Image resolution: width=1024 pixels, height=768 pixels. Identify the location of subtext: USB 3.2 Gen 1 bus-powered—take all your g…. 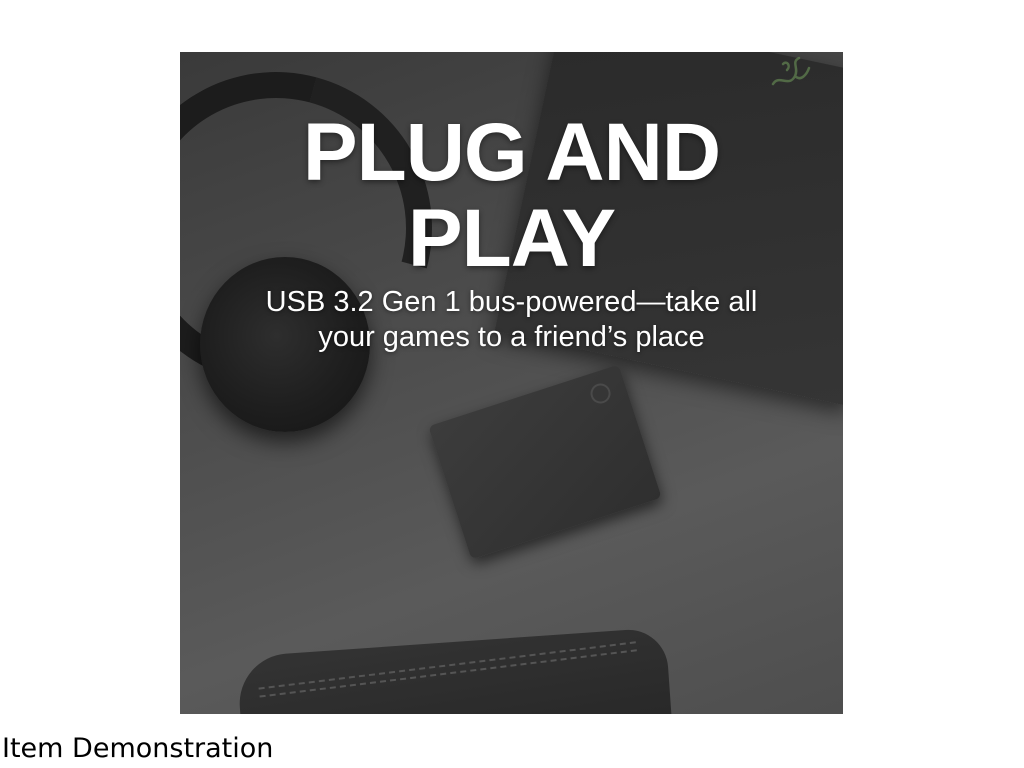
(511, 320).